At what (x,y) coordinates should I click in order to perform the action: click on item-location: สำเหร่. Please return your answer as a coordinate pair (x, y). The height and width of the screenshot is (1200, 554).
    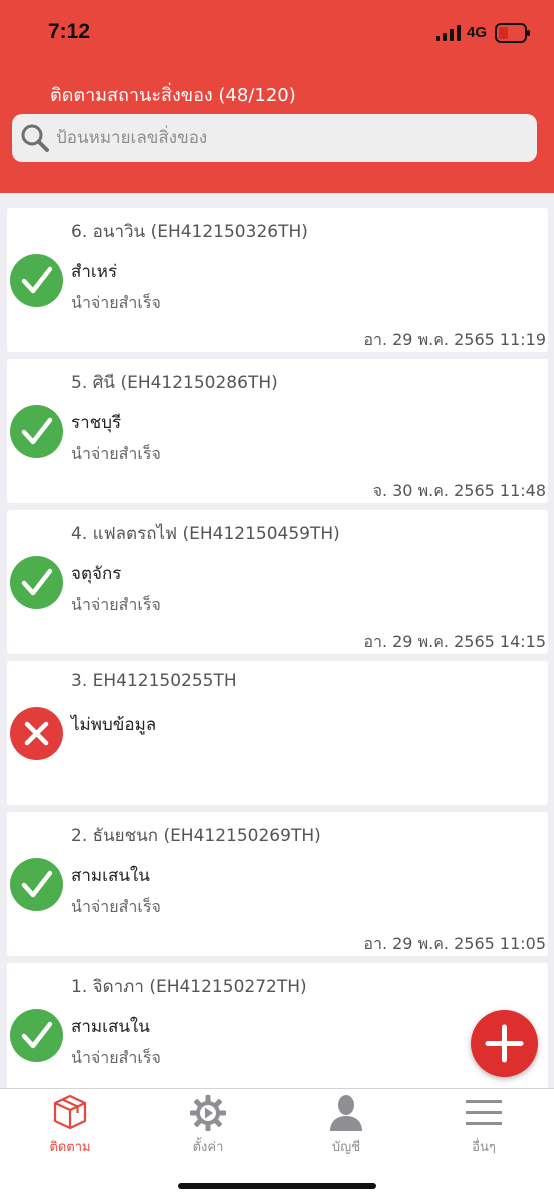
    Looking at the image, I should click on (94, 272).